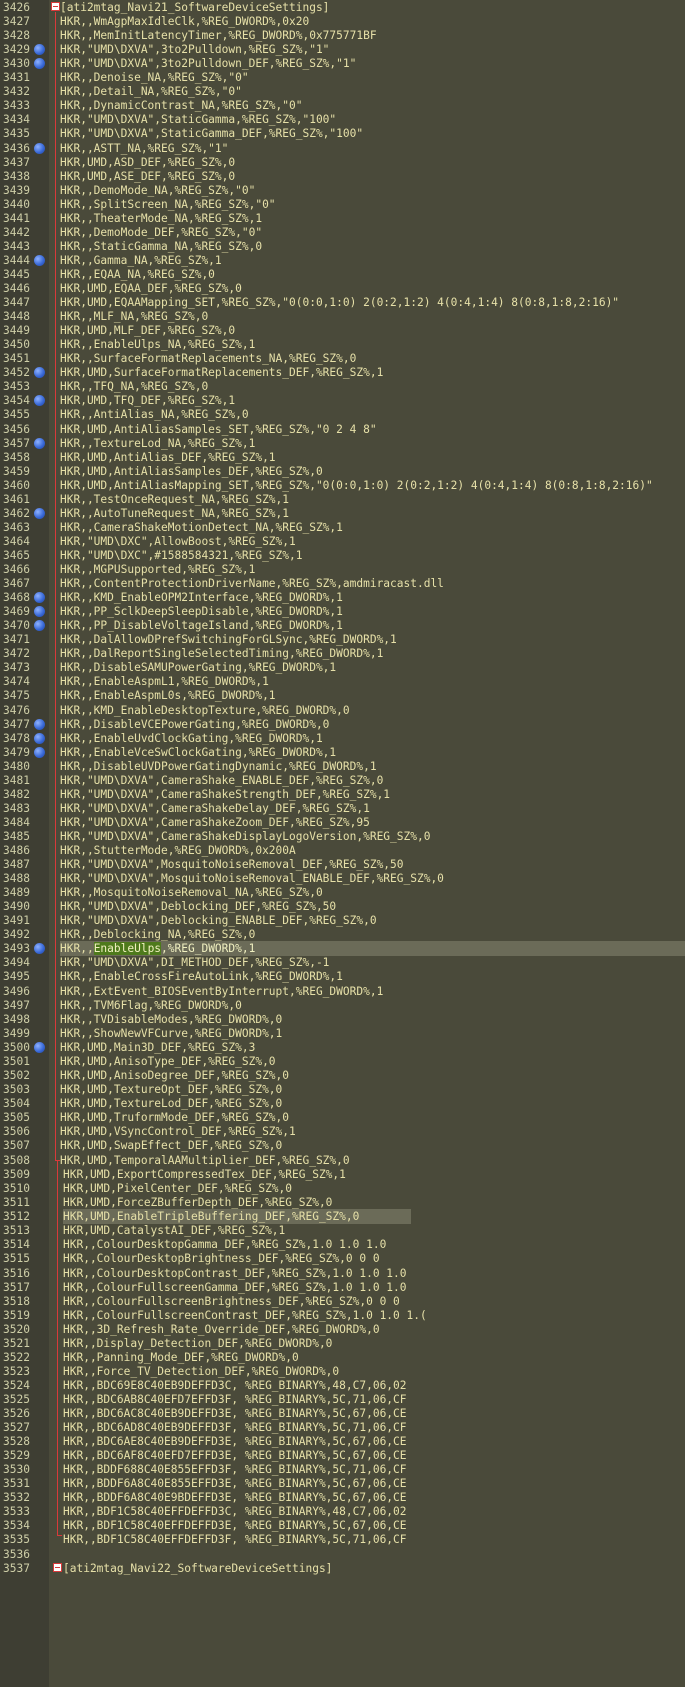  I want to click on line-number: 3485, so click(15, 836).